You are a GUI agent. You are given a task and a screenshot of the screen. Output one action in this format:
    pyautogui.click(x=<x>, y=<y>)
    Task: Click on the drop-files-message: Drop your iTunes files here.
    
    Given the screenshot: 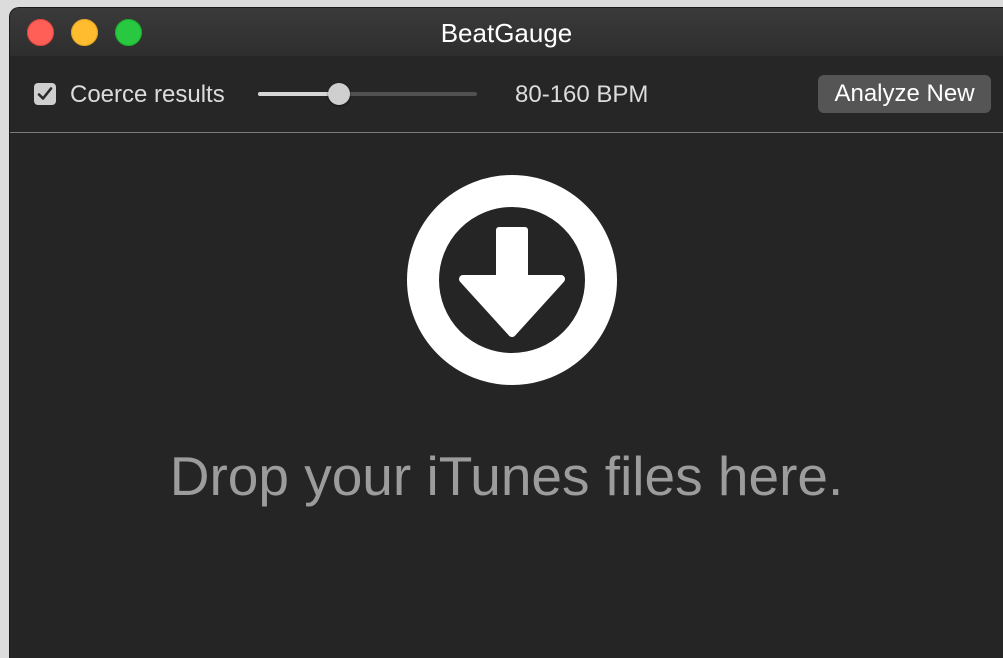 What is the action you would take?
    pyautogui.click(x=506, y=476)
    